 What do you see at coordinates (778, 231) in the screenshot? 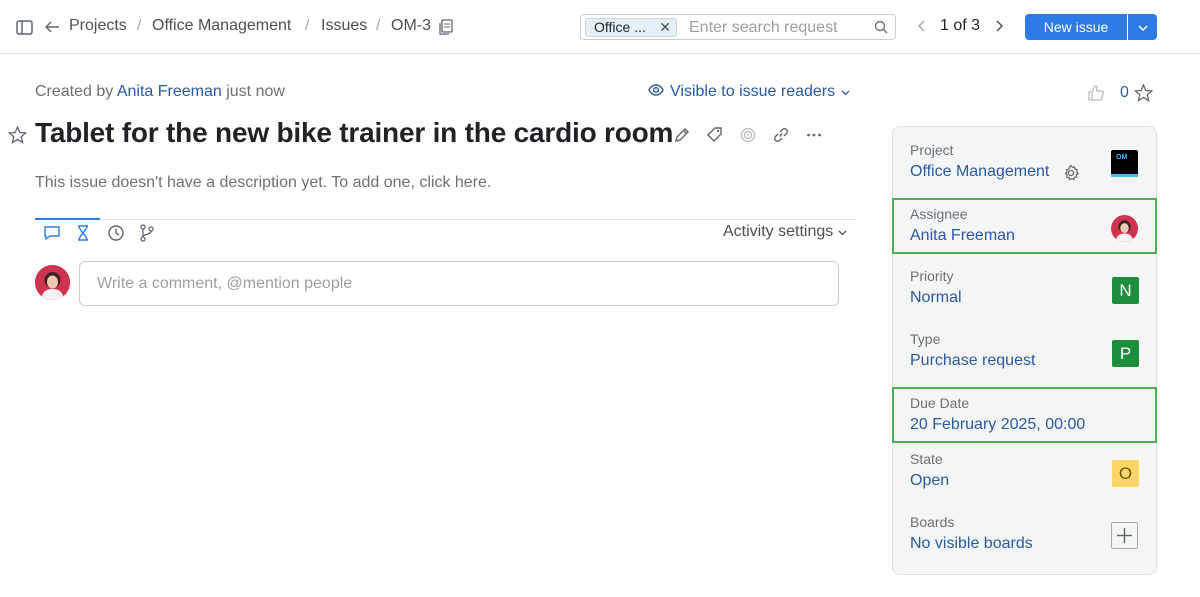
I see `activity-settings-label: Activity settings` at bounding box center [778, 231].